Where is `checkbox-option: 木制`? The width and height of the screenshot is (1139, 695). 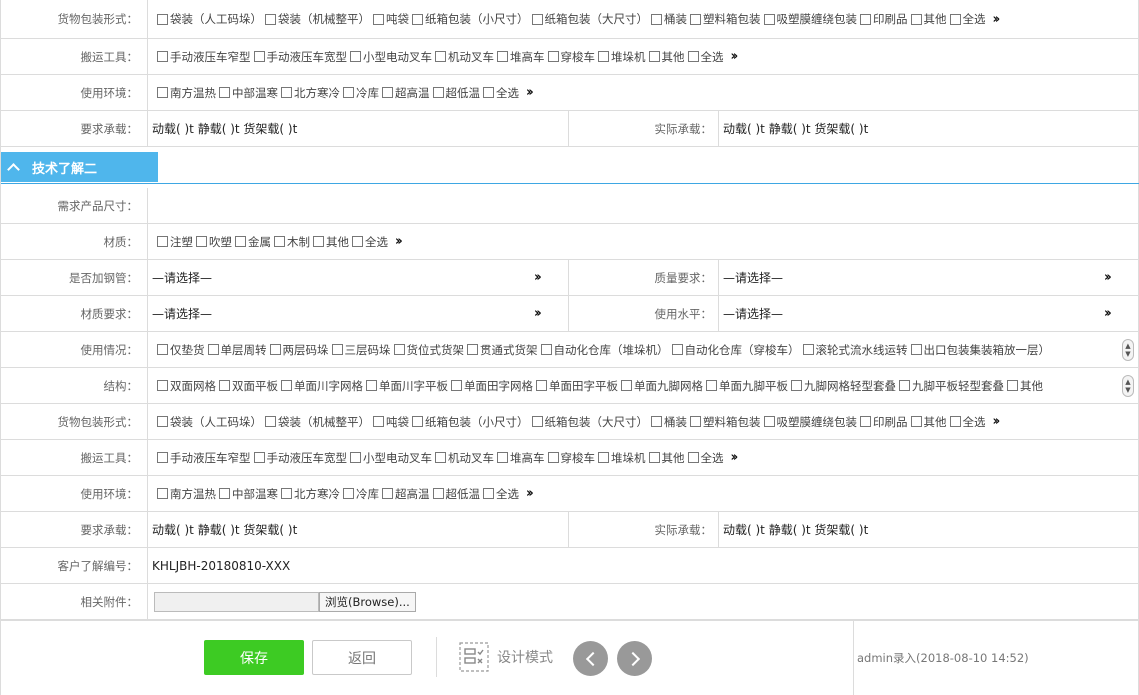 checkbox-option: 木制 is located at coordinates (292, 242).